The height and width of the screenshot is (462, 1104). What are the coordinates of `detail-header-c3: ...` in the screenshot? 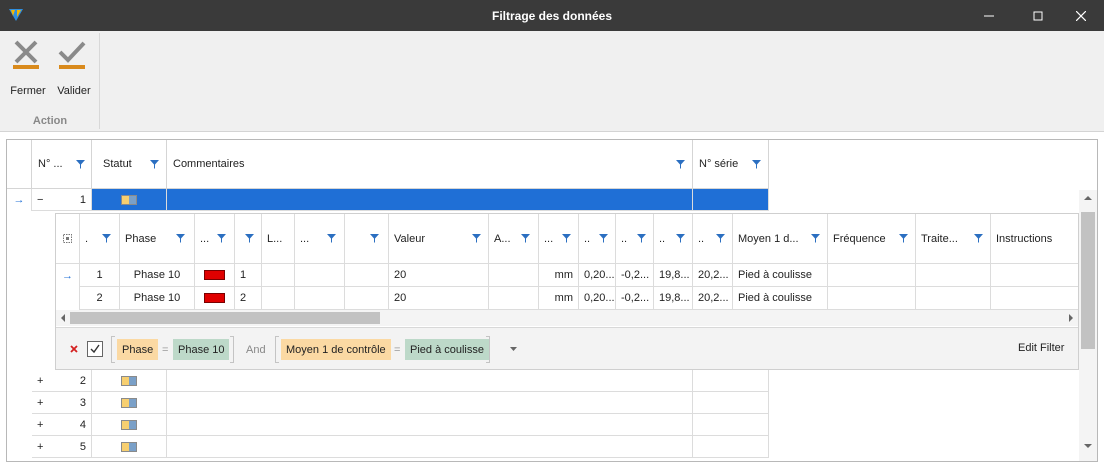 It's located at (215, 239).